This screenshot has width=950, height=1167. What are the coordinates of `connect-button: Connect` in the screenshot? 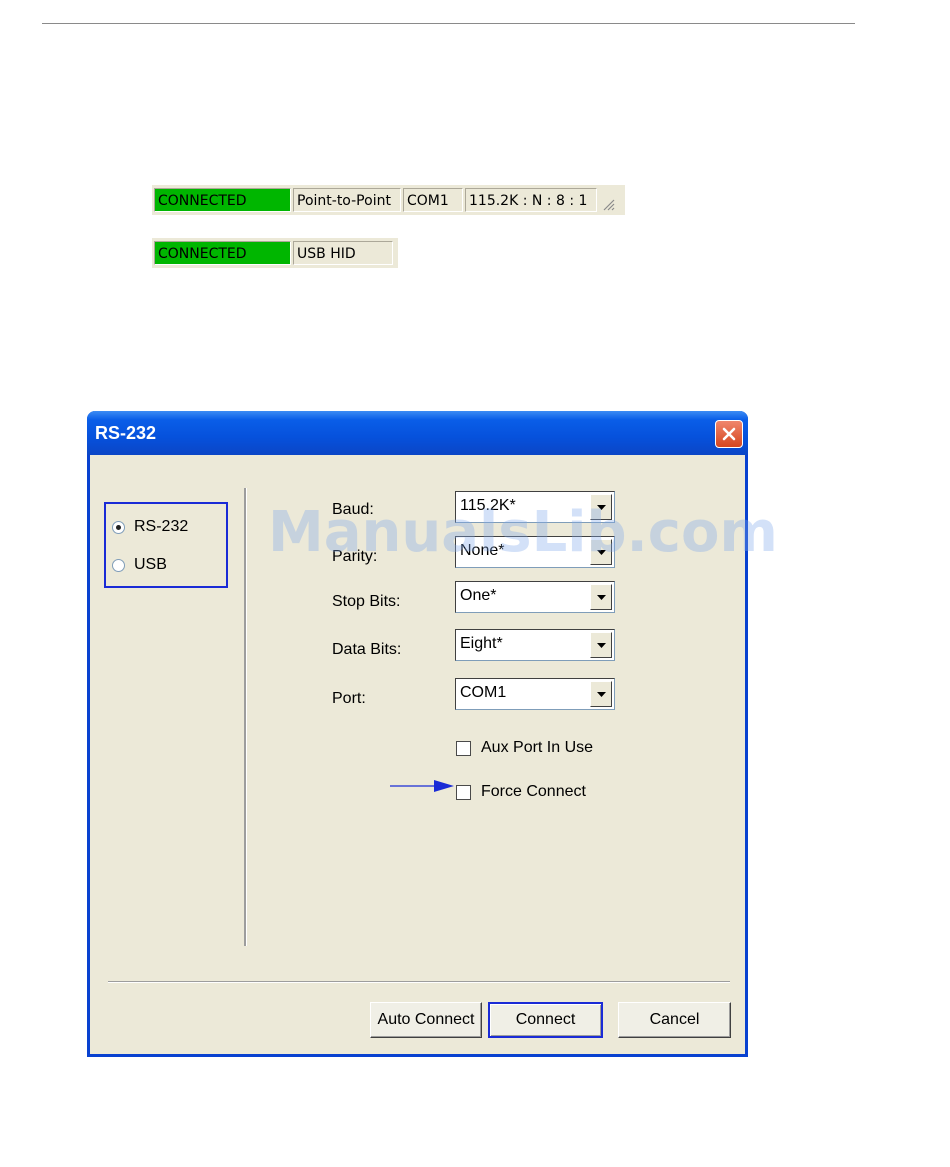 It's located at (545, 1020).